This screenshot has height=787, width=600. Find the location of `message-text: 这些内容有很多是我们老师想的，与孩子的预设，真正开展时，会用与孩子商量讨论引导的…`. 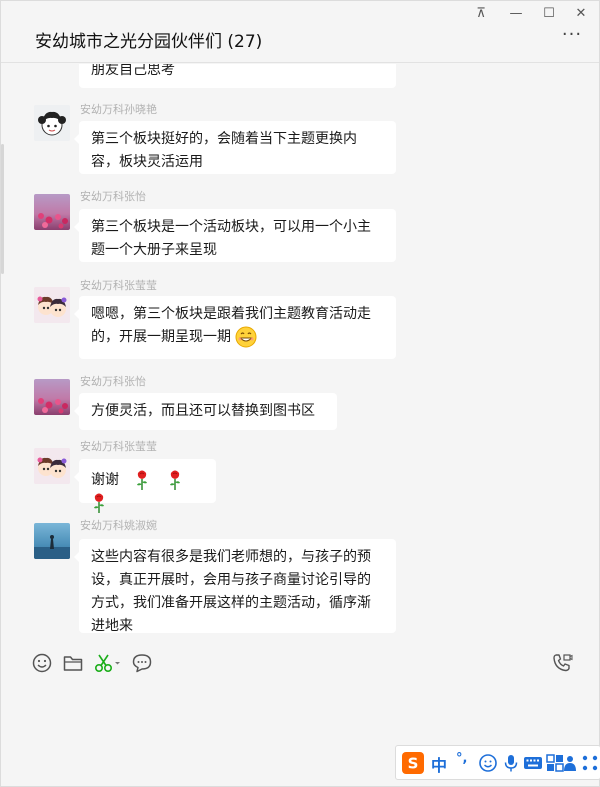

message-text: 这些内容有很多是我们老师想的，与孩子的预设，真正开展时，会用与孩子商量讨论引导的… is located at coordinates (231, 591).